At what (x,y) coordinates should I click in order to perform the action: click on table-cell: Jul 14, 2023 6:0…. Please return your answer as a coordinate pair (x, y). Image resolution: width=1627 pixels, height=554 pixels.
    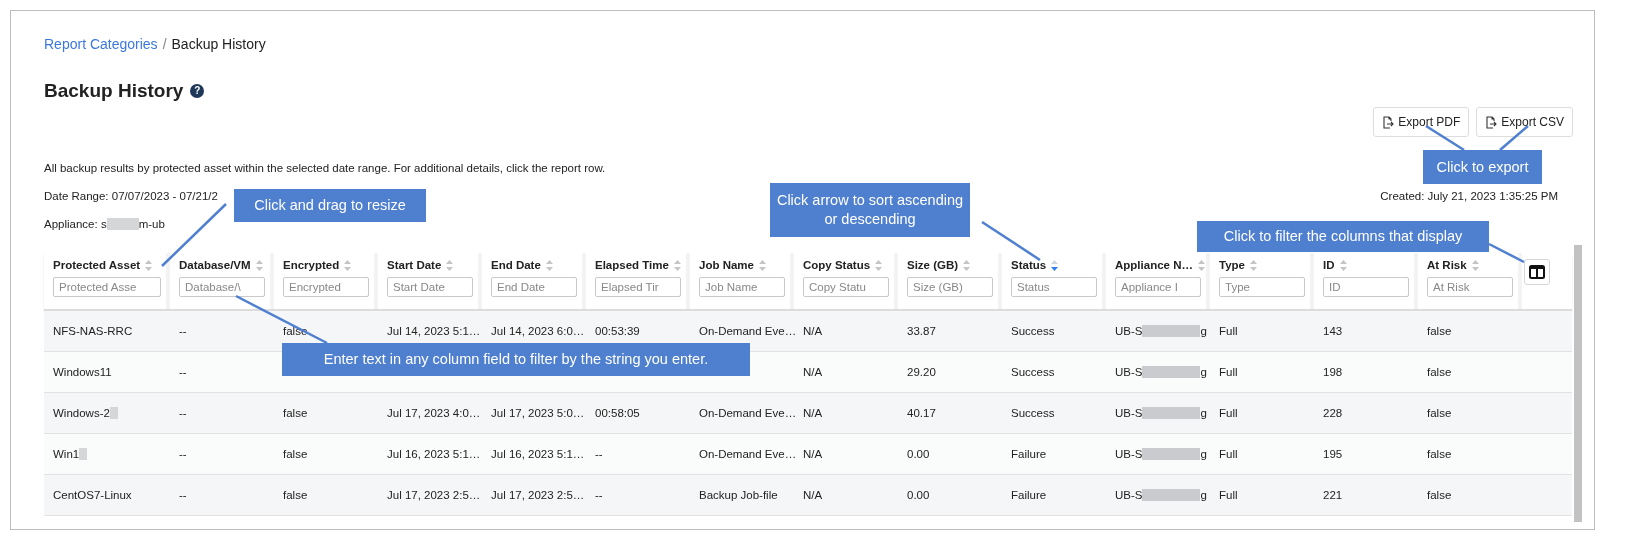
    Looking at the image, I should click on (538, 331).